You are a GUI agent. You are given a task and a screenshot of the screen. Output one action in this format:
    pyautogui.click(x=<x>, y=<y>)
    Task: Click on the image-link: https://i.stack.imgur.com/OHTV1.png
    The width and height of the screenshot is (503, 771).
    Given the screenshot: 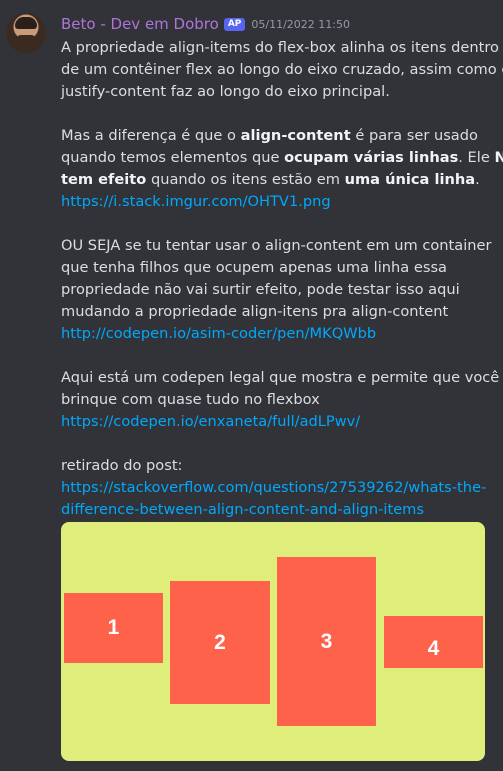 What is the action you would take?
    pyautogui.click(x=196, y=201)
    